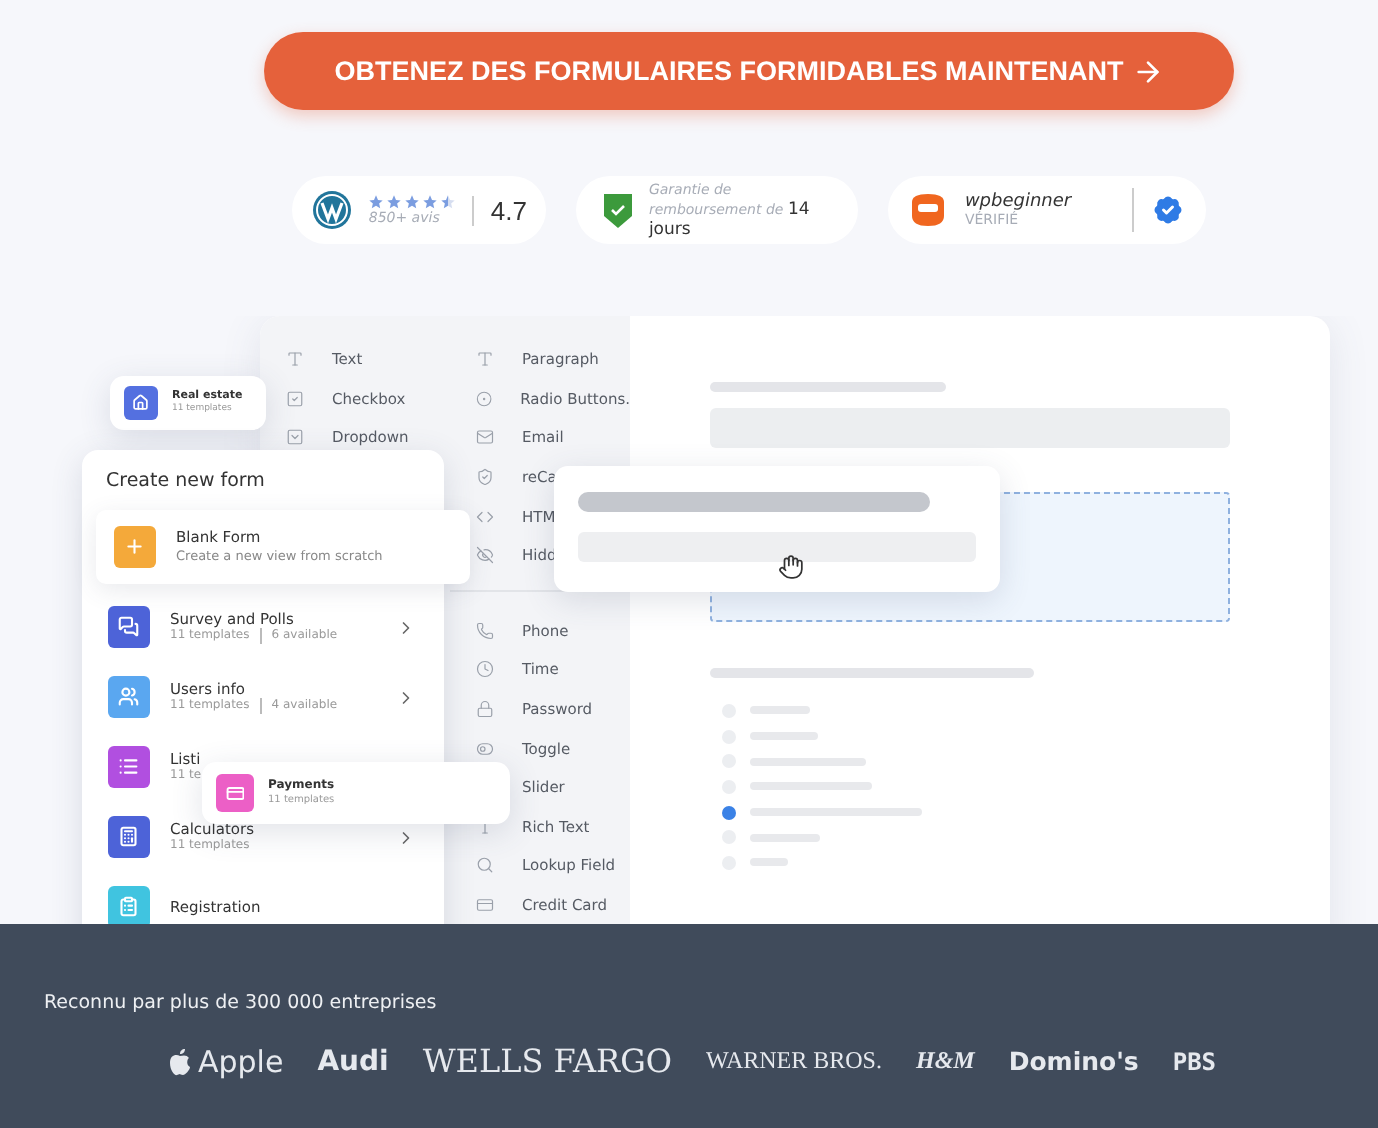 The image size is (1378, 1128). What do you see at coordinates (547, 1061) in the screenshot?
I see `brand-logo: WELLS FARGO` at bounding box center [547, 1061].